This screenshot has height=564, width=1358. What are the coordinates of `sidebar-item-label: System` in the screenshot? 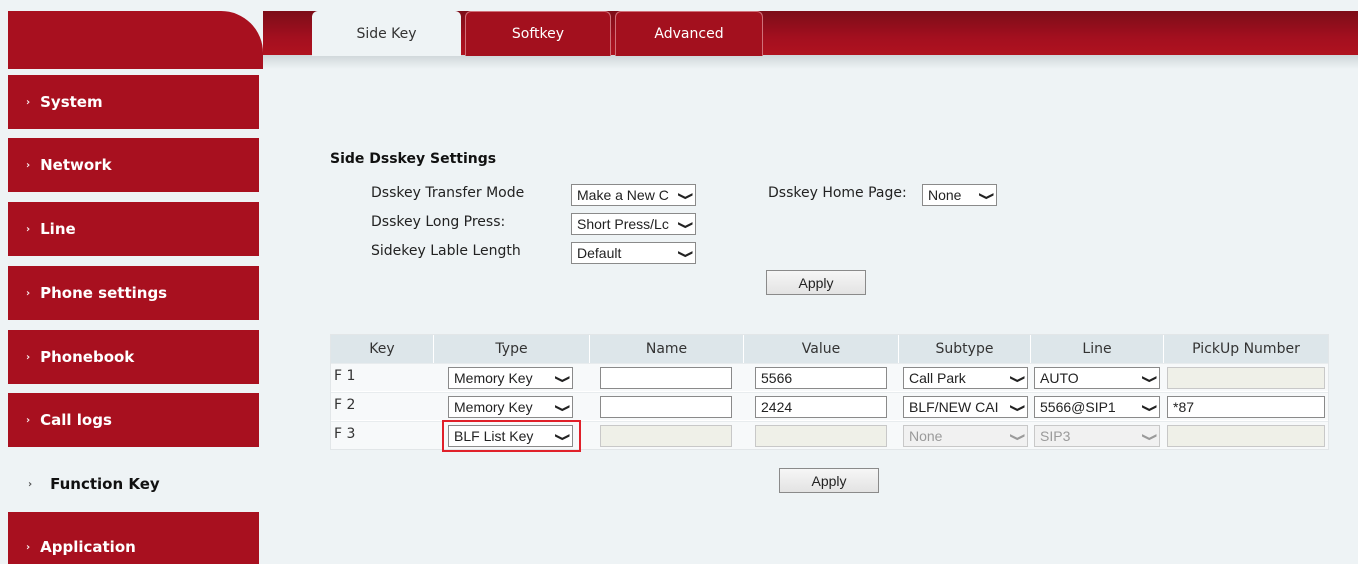 It's located at (71, 102).